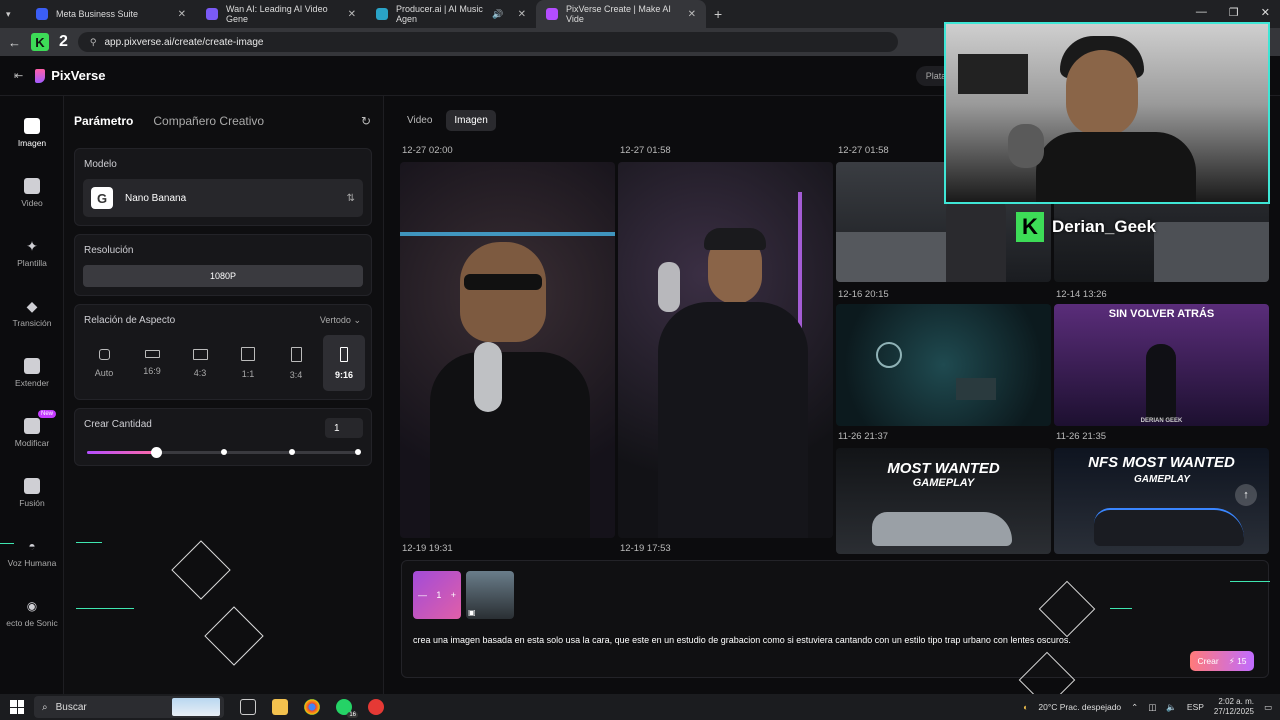 This screenshot has width=1280, height=720. What do you see at coordinates (14, 42) in the screenshot?
I see `back-arrow-icon: ←` at bounding box center [14, 42].